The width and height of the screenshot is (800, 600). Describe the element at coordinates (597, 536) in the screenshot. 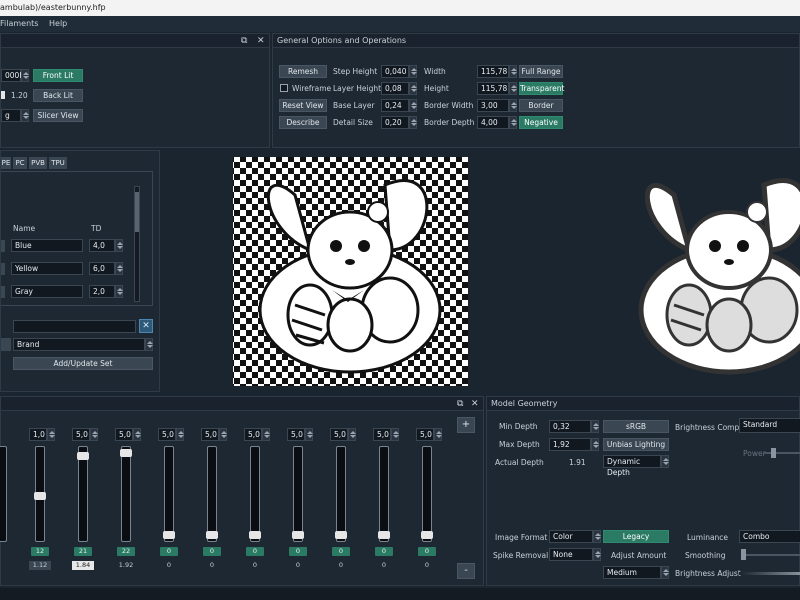

I see `image-format-dropdown` at that location.